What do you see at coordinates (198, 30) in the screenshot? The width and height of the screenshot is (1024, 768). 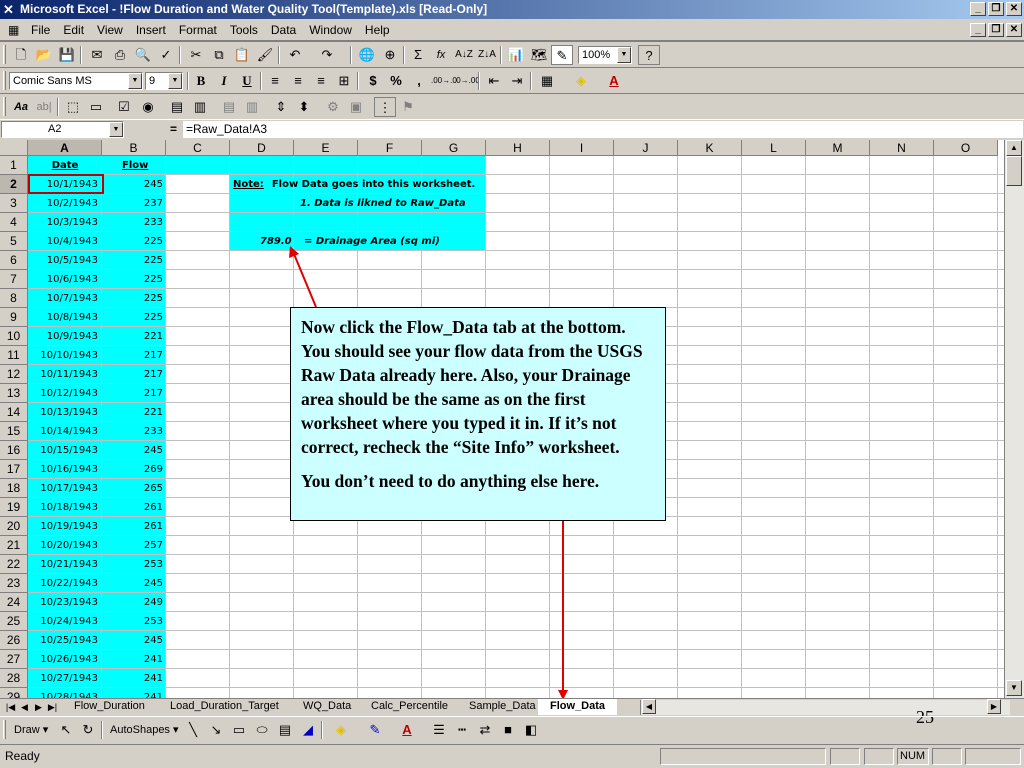 I see `menu-format: Format` at bounding box center [198, 30].